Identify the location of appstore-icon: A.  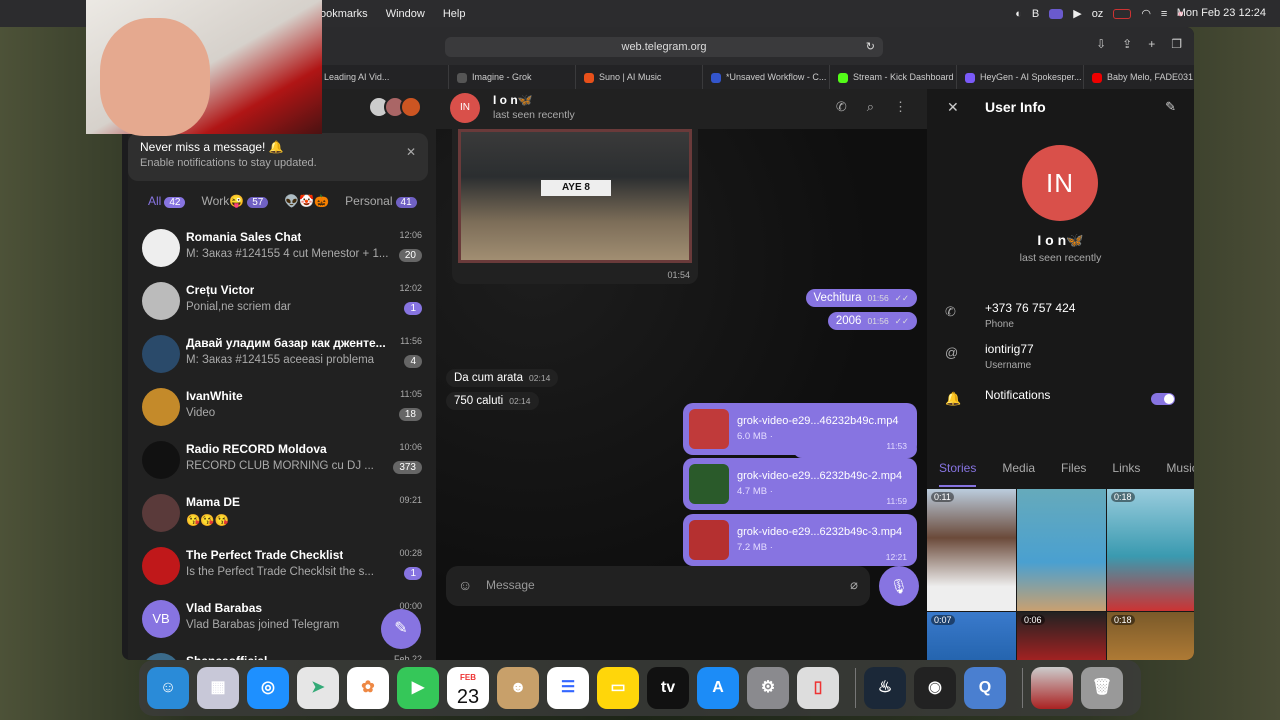
(718, 688).